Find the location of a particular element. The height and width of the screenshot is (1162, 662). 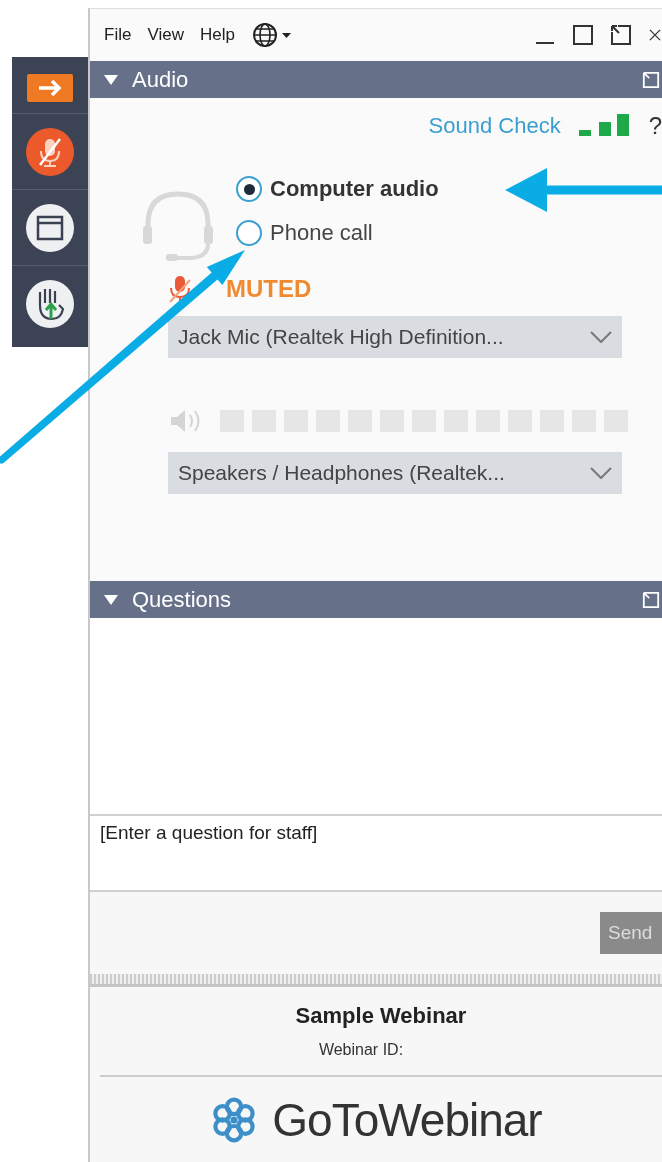

panel-header: Audio is located at coordinates (376, 79).